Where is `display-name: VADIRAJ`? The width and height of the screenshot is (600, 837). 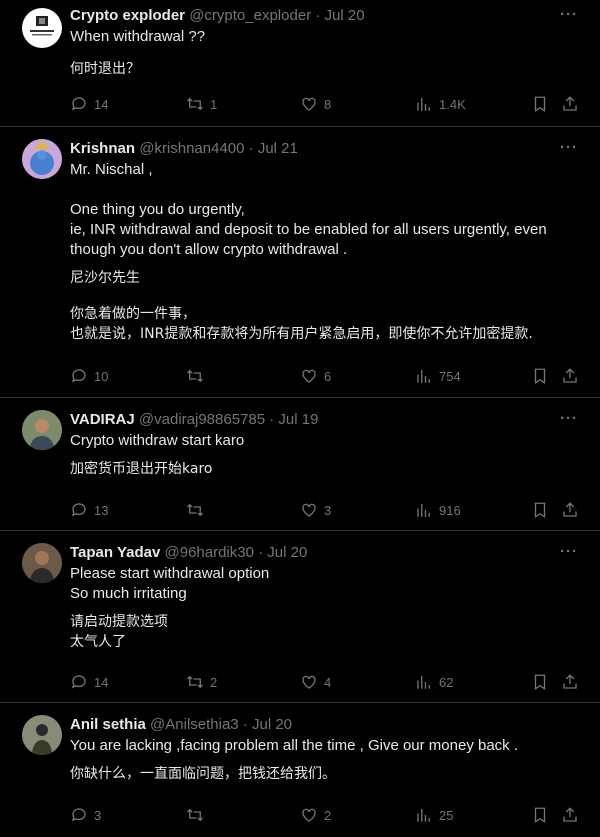
display-name: VADIRAJ is located at coordinates (102, 419).